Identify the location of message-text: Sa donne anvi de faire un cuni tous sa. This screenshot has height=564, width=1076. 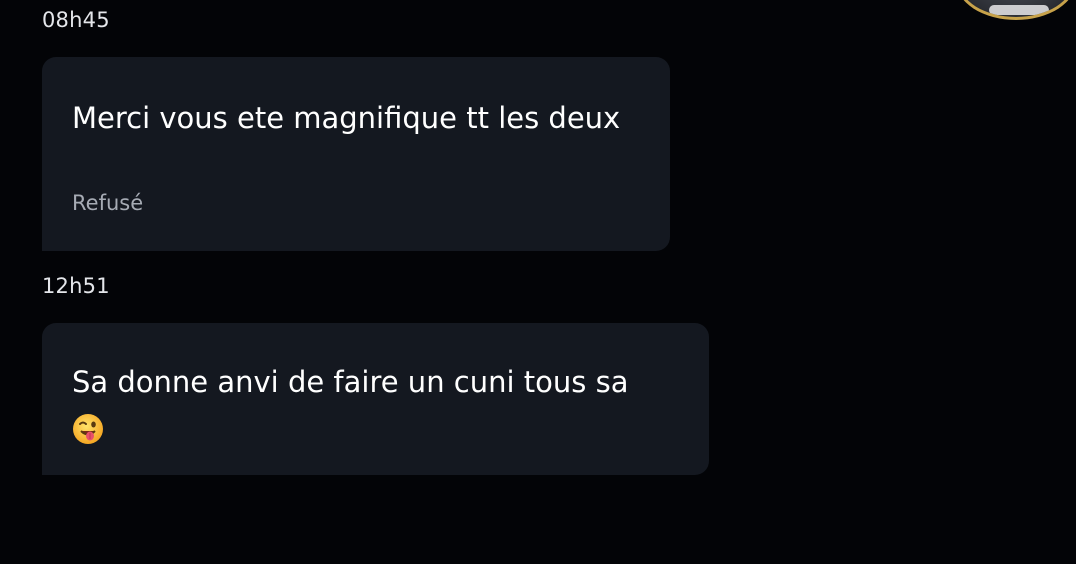
(350, 382).